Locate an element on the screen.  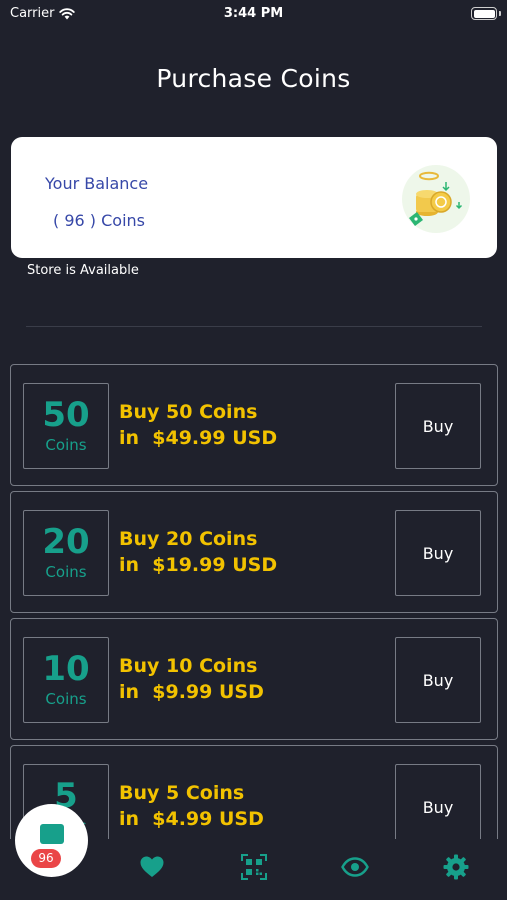
tab-favorites is located at coordinates (152, 867).